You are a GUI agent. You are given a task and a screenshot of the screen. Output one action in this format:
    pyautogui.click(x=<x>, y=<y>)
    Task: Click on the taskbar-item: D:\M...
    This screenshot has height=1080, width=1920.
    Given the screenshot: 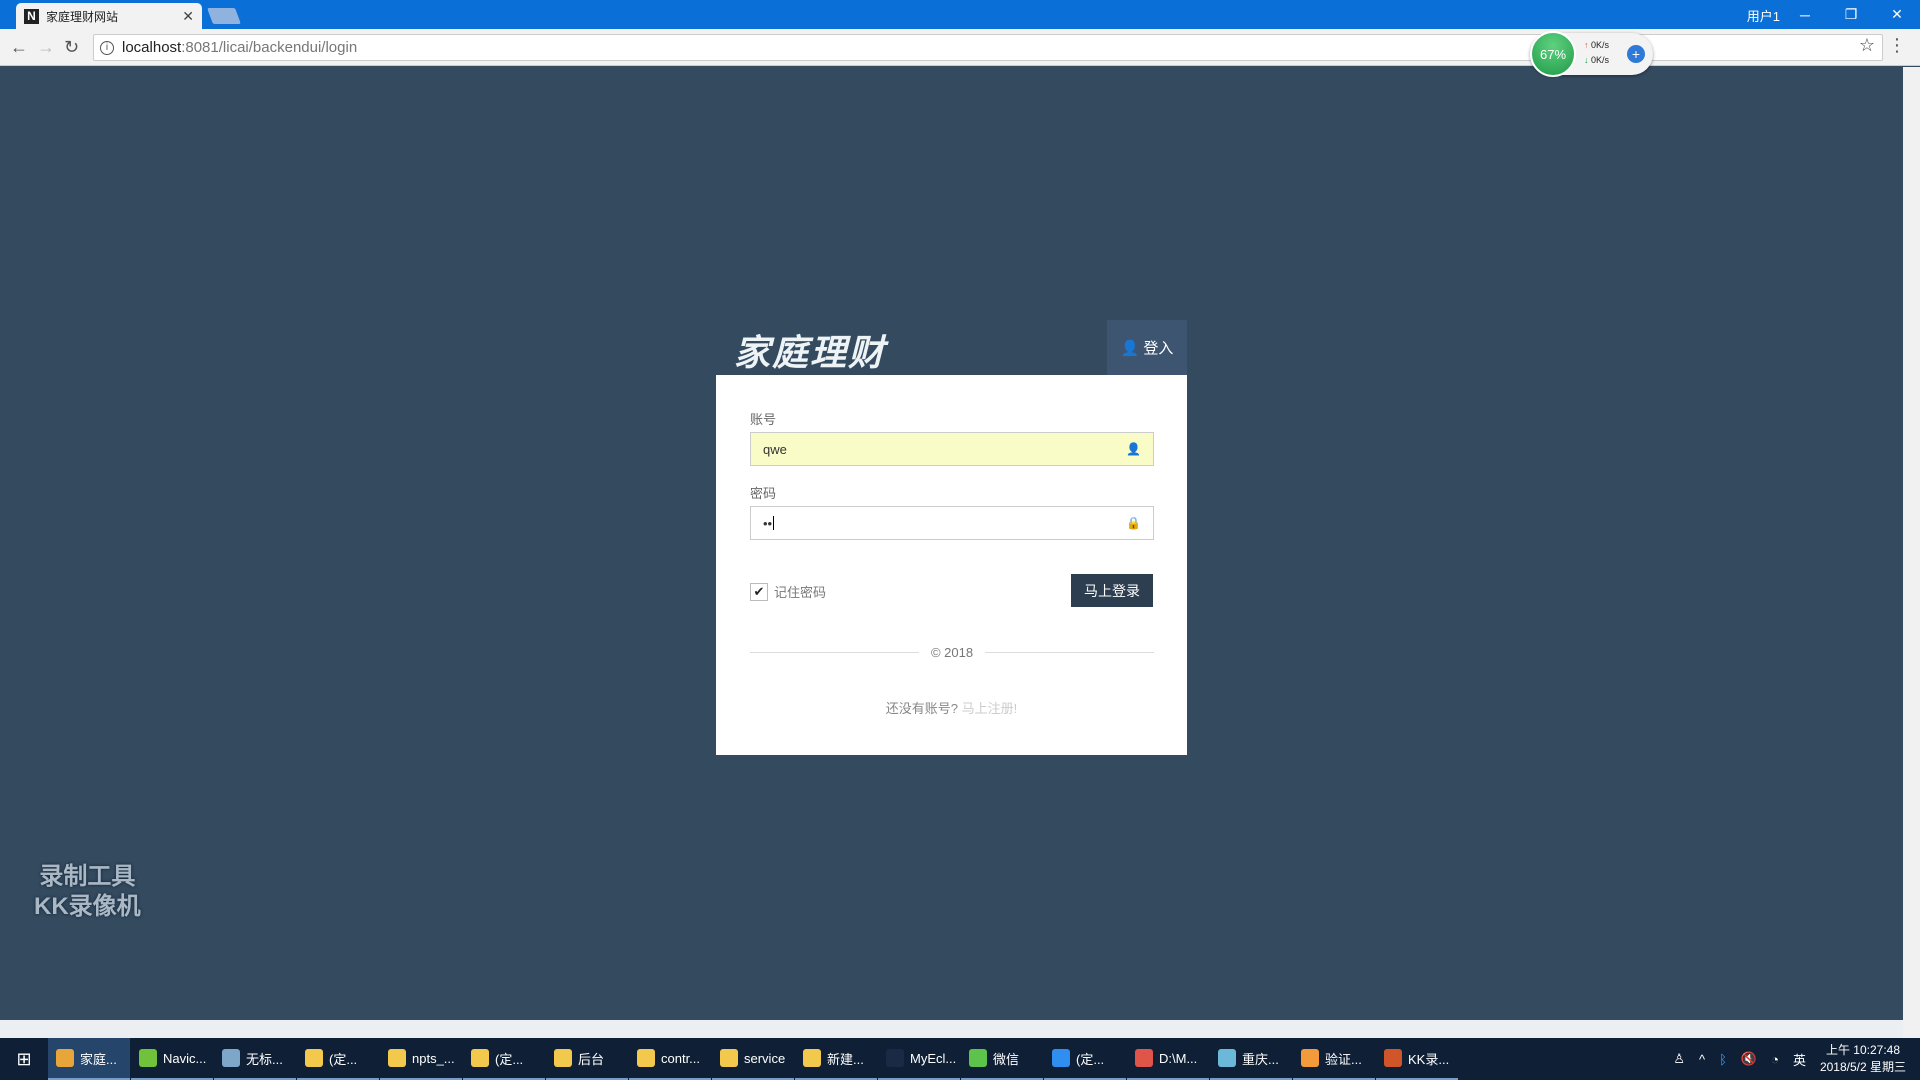 What is the action you would take?
    pyautogui.click(x=1168, y=1059)
    